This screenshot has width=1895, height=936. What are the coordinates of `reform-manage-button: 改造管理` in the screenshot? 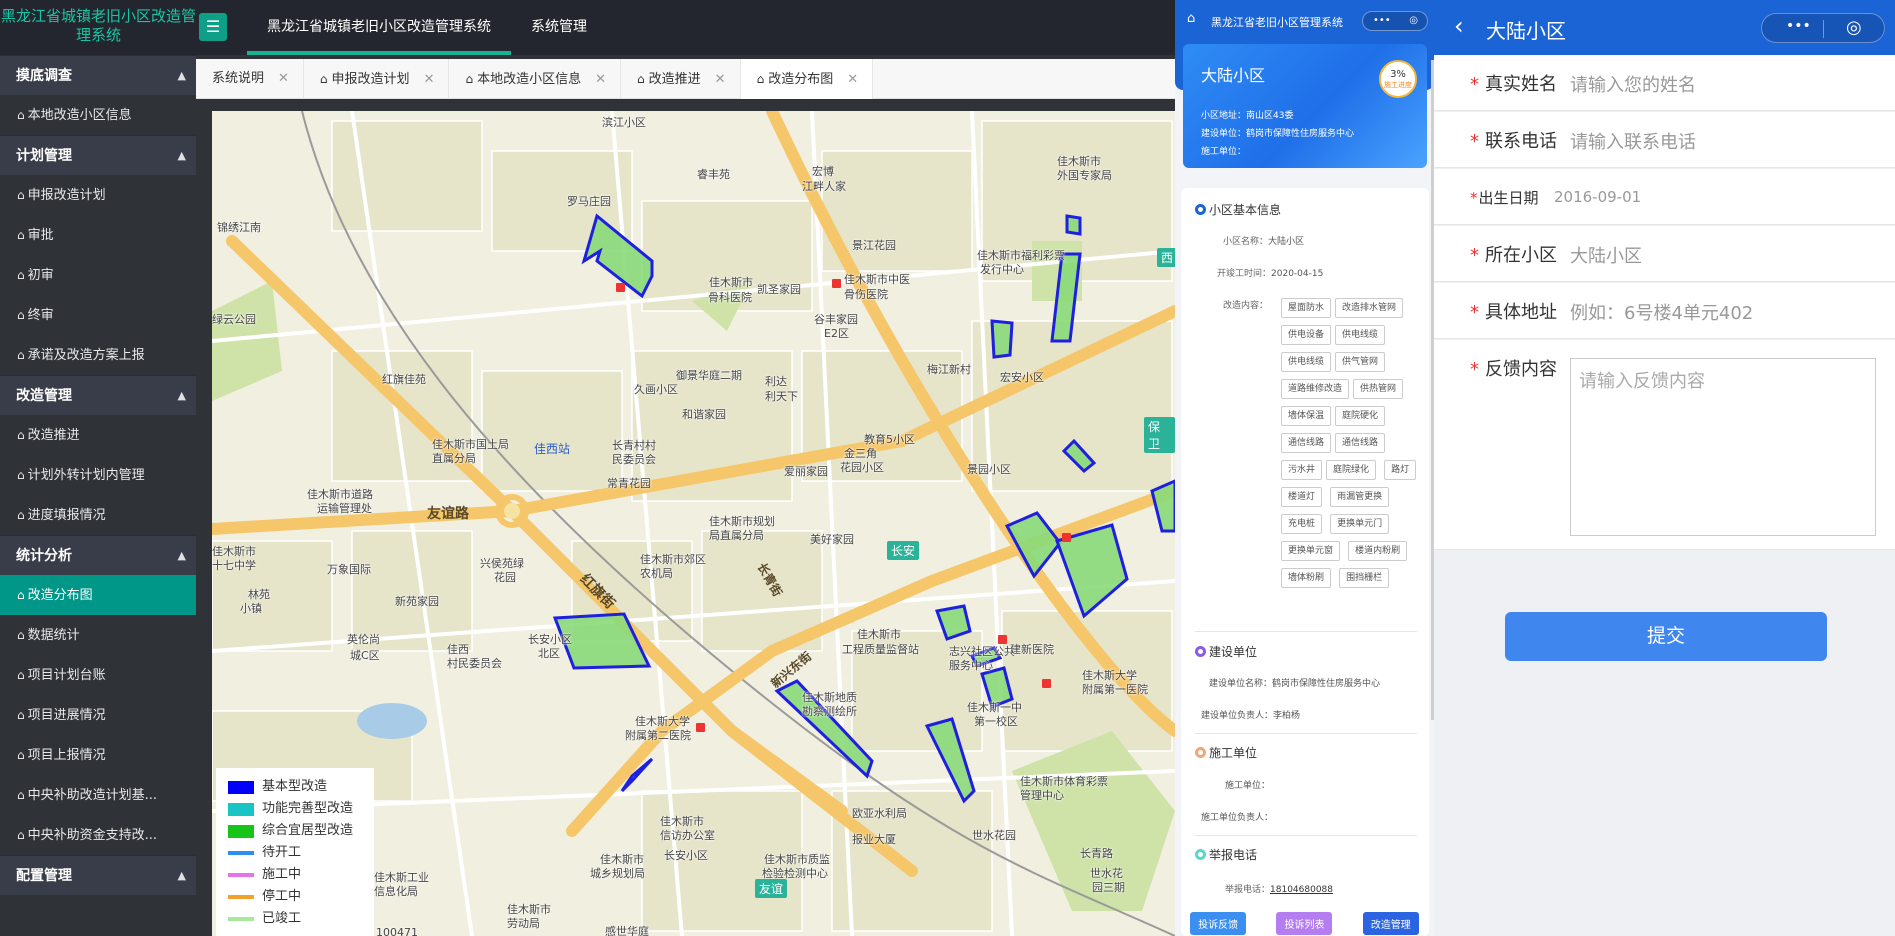 It's located at (1390, 923).